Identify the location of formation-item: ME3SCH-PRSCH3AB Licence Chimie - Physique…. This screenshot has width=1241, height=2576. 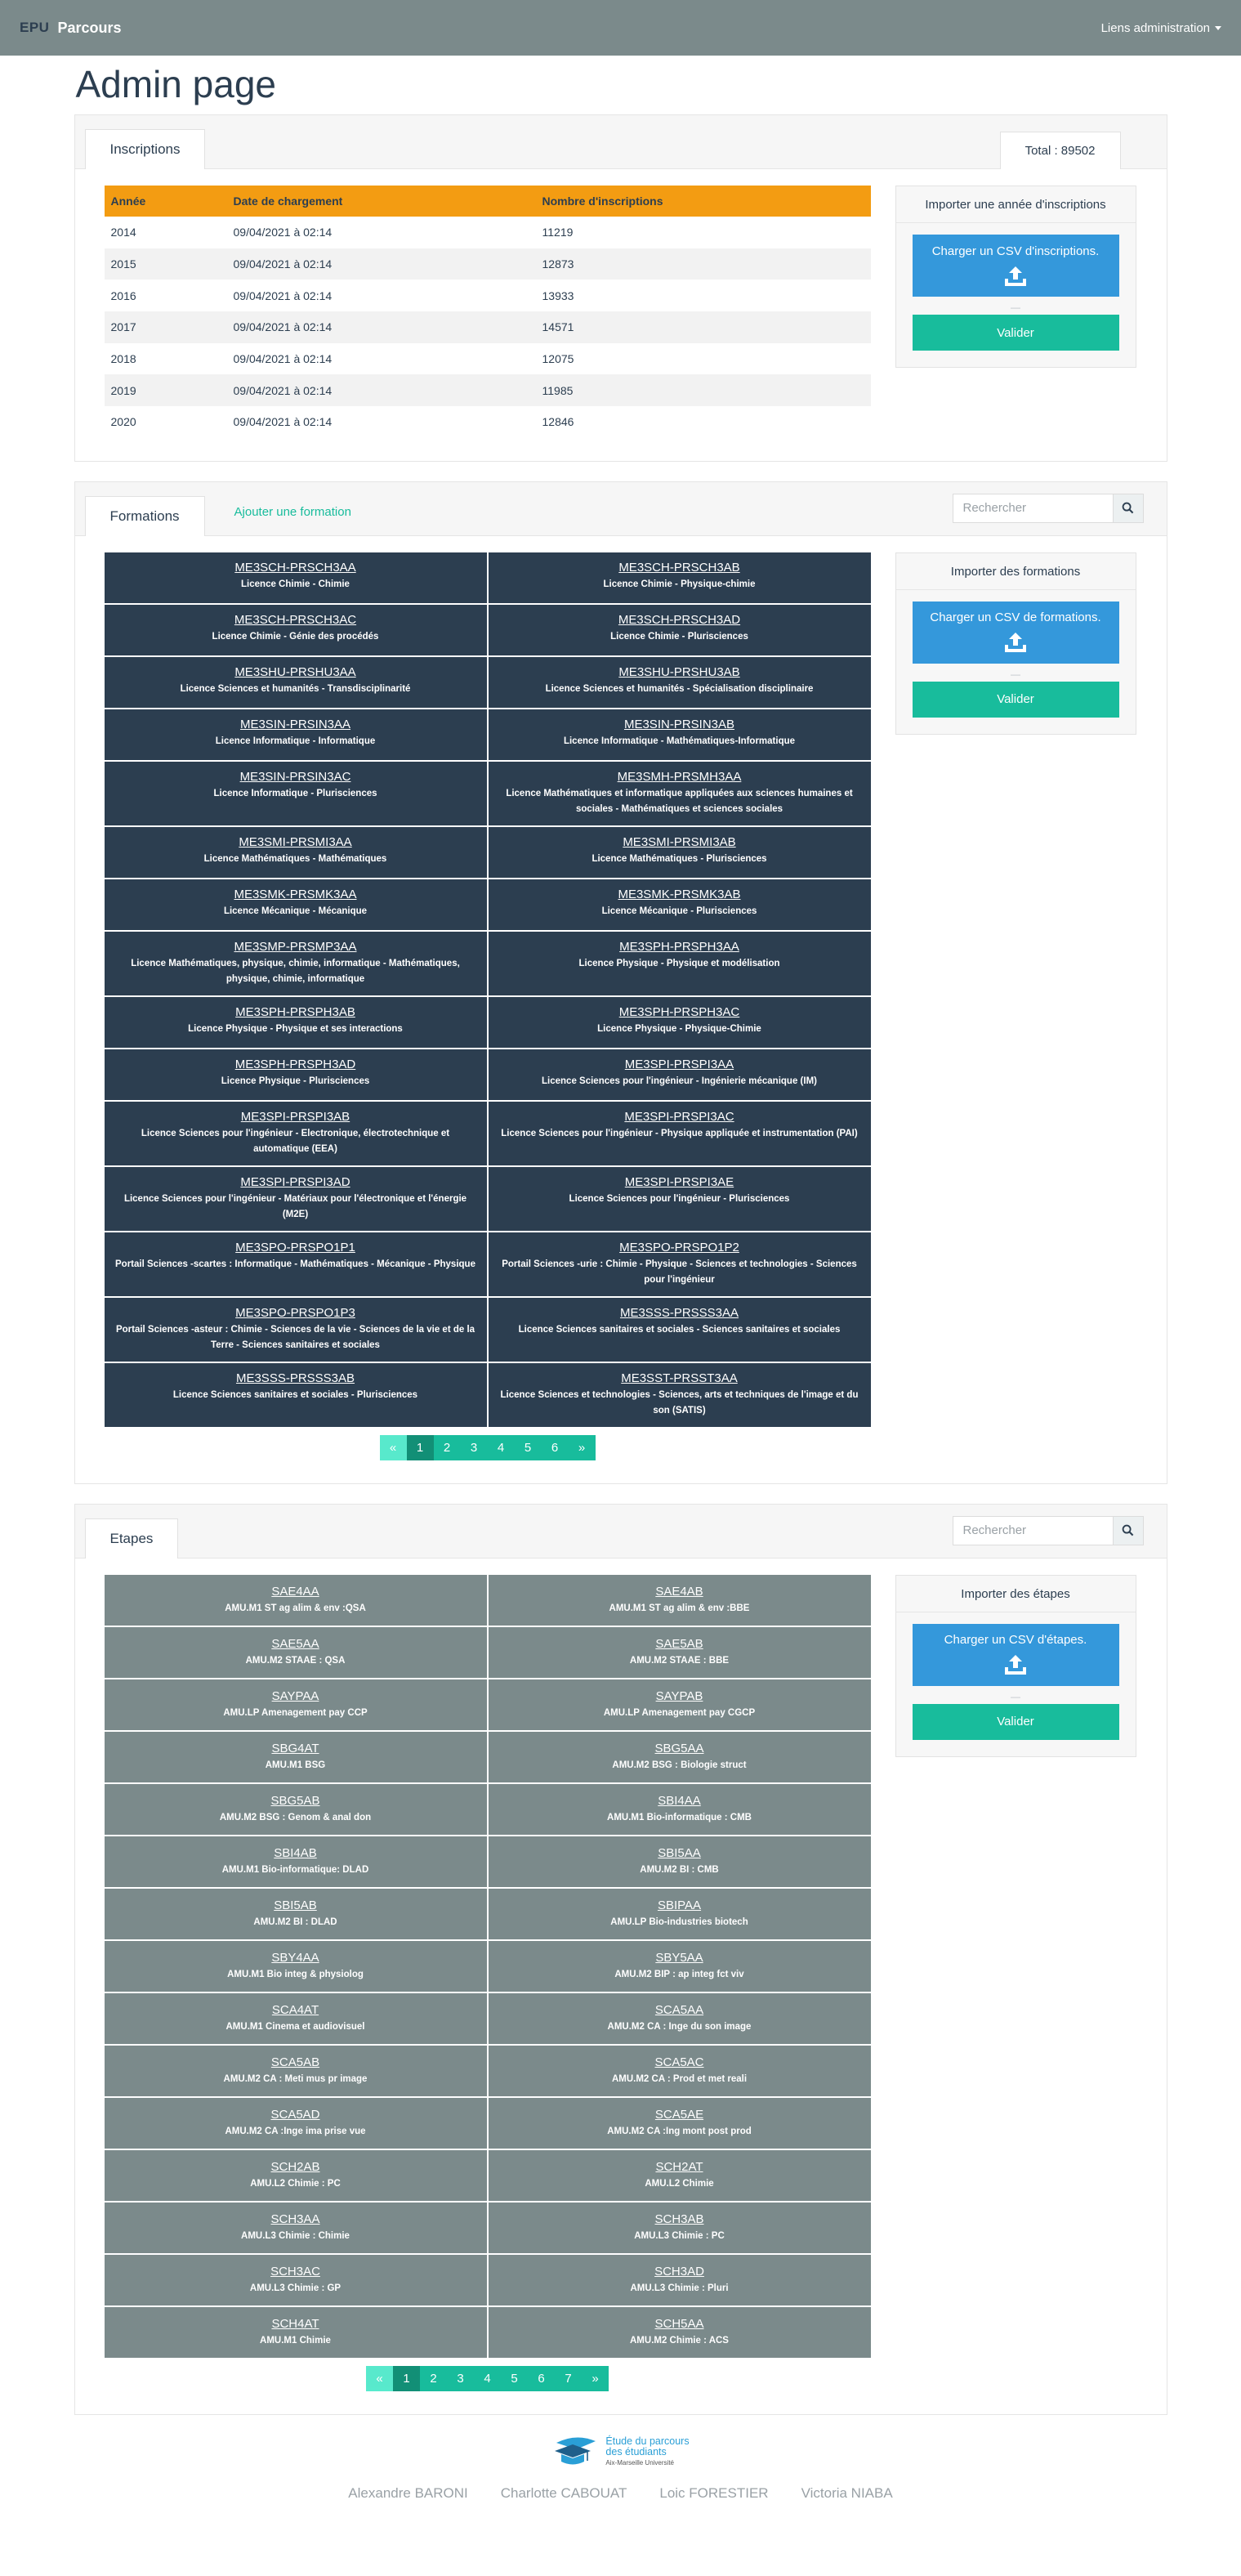
(679, 577).